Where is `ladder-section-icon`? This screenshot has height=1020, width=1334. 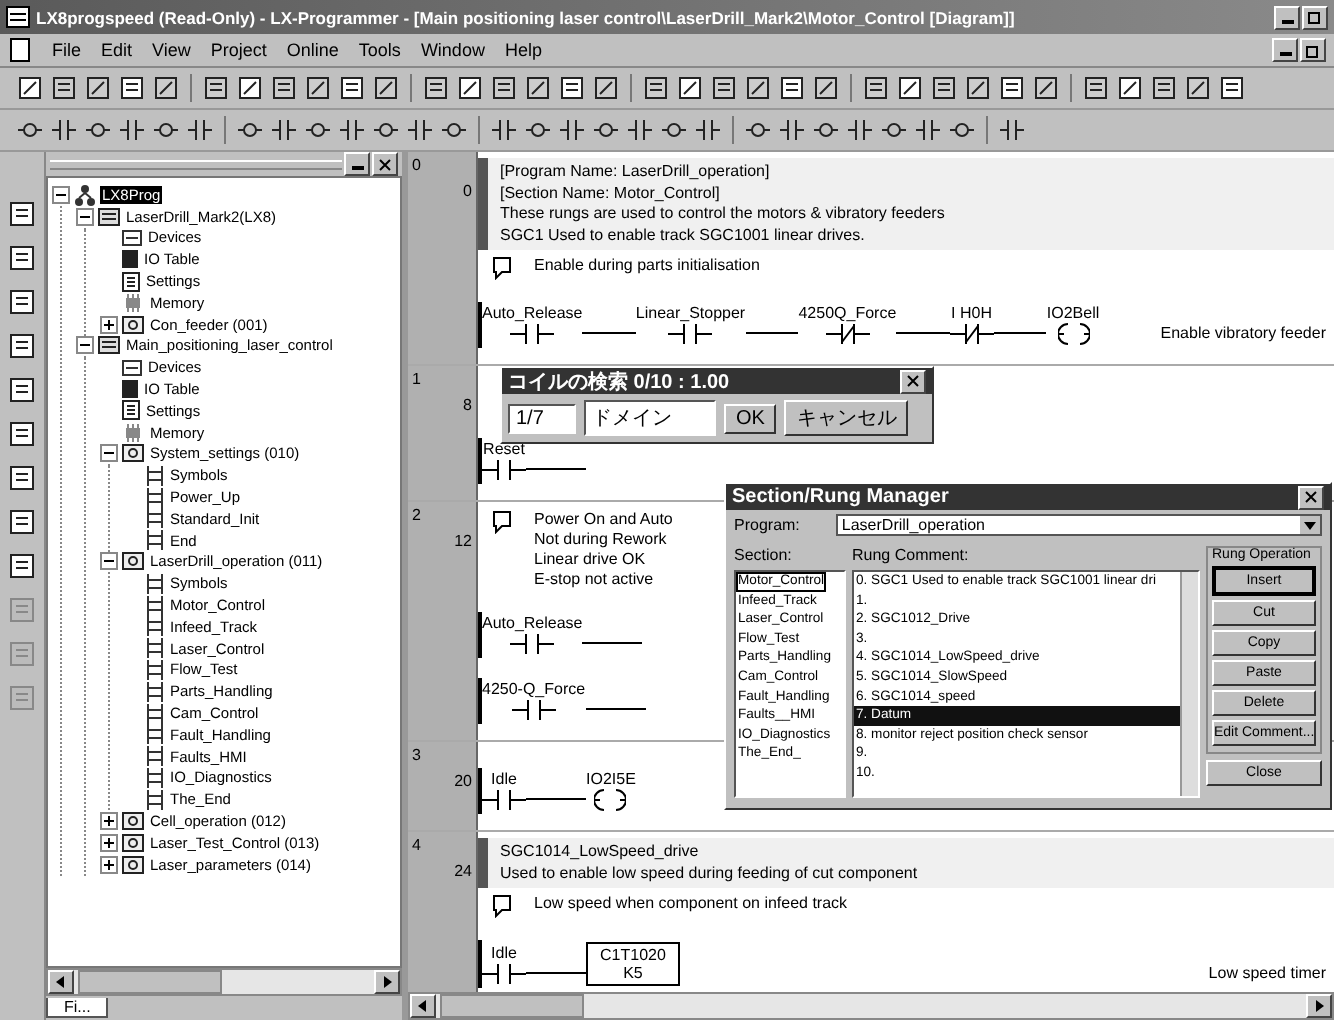 ladder-section-icon is located at coordinates (155, 713).